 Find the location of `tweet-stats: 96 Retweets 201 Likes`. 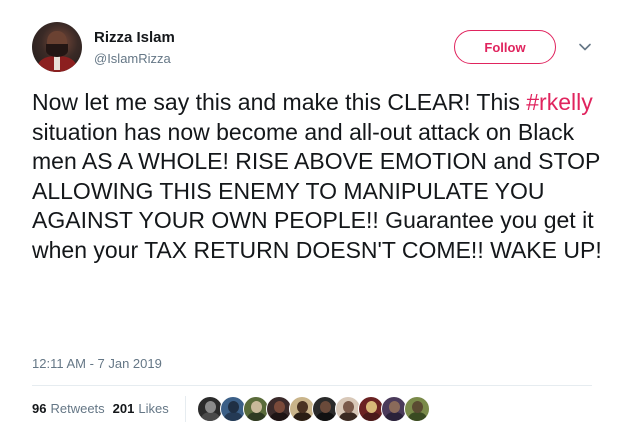

tweet-stats: 96 Retweets 201 Likes is located at coordinates (100, 409).